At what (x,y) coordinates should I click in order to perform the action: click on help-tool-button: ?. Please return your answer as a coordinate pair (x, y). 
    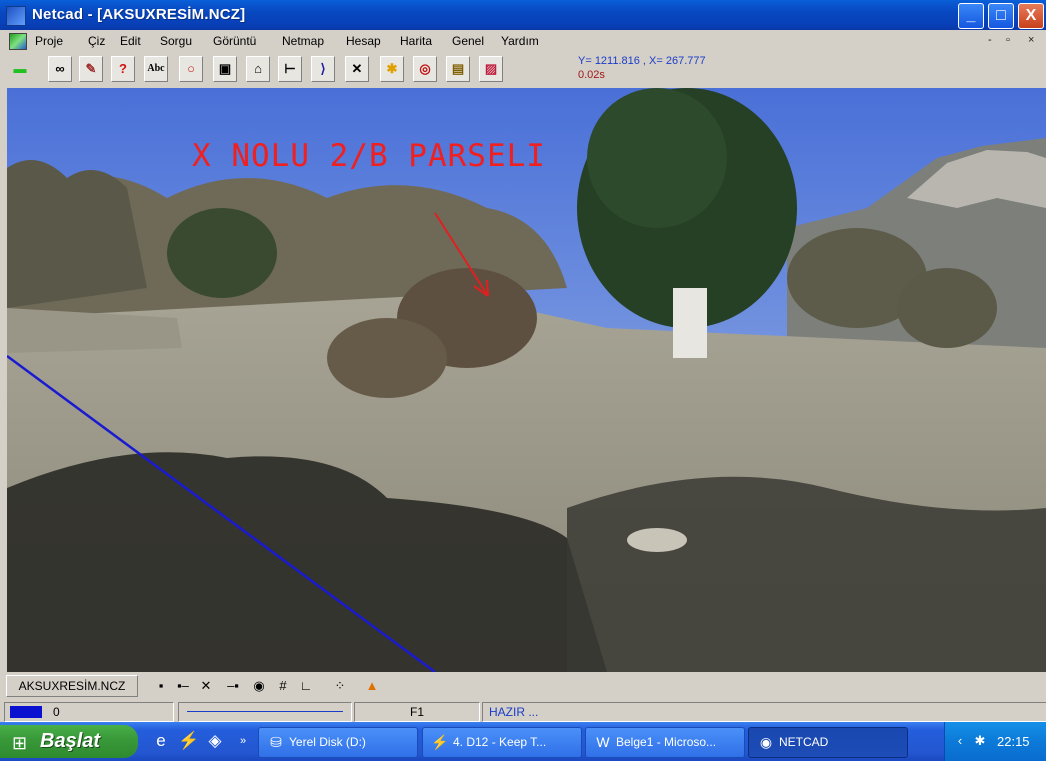
    Looking at the image, I should click on (123, 69).